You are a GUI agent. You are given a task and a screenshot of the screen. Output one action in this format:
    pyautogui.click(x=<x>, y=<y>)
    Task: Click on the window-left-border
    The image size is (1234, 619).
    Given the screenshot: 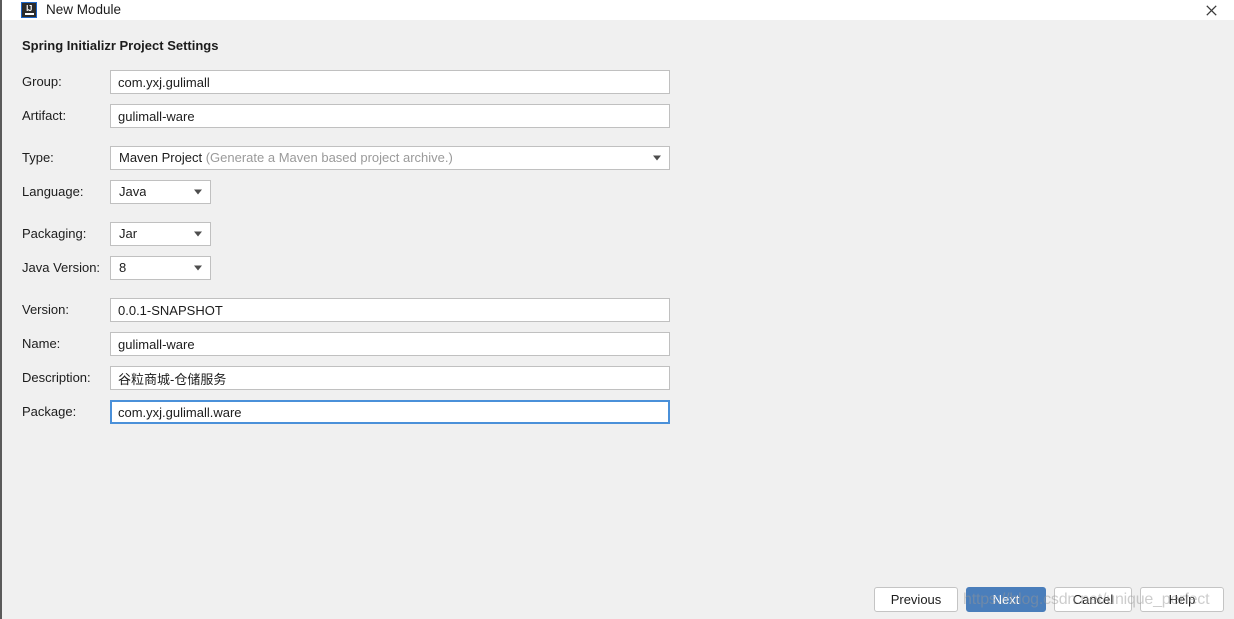 What is the action you would take?
    pyautogui.click(x=1, y=309)
    